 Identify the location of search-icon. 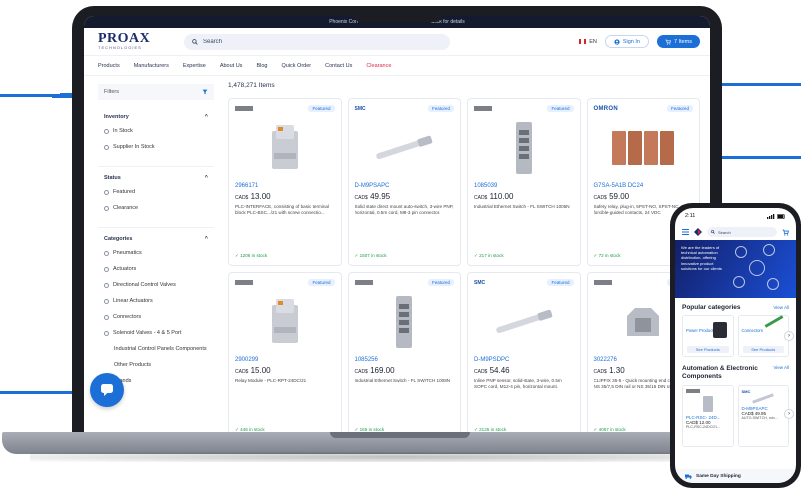
(713, 232).